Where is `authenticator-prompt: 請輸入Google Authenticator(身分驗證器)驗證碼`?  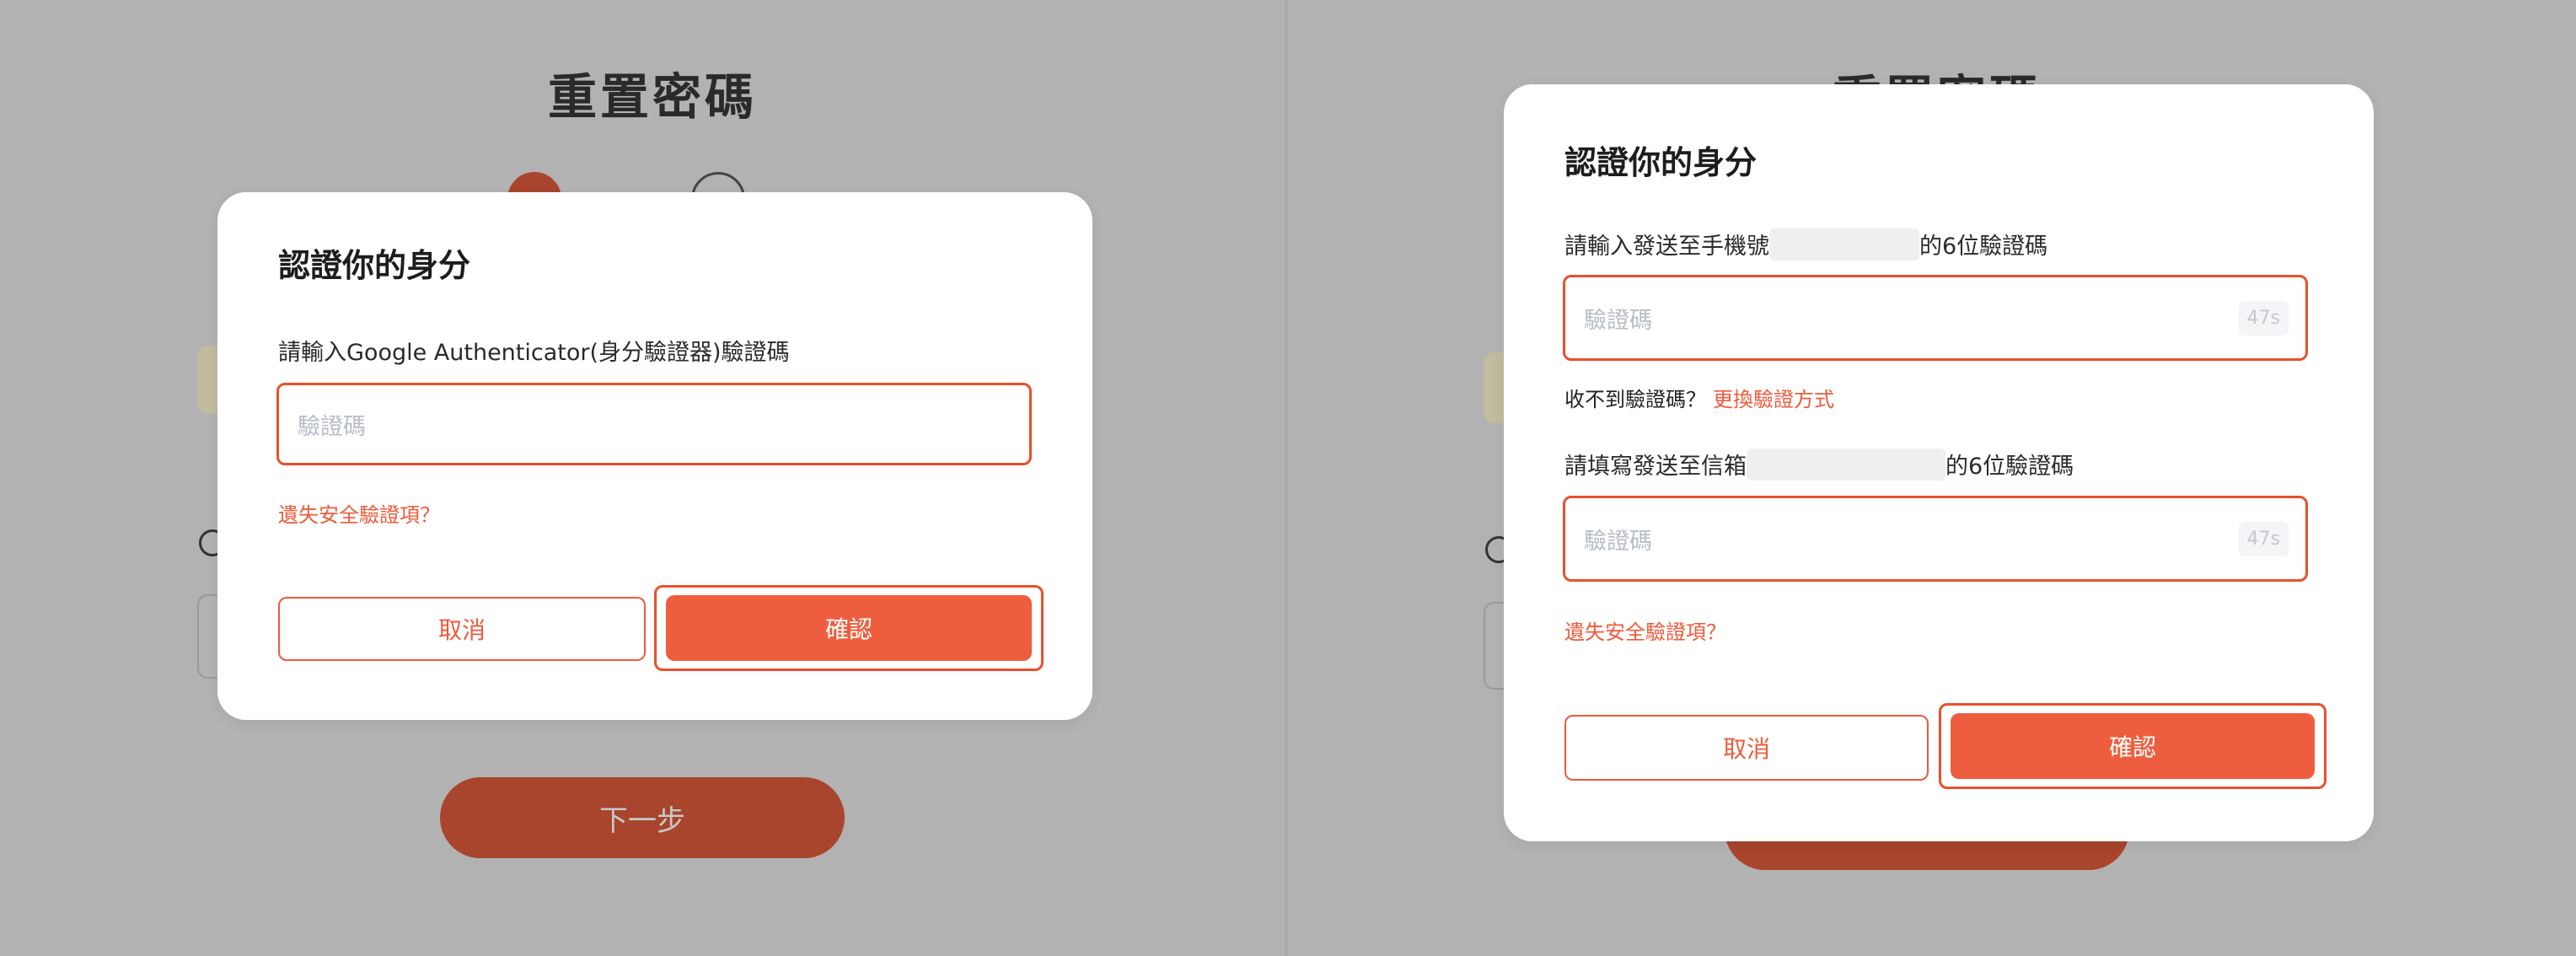 authenticator-prompt: 請輸入Google Authenticator(身分驗證器)驗證碼 is located at coordinates (534, 353).